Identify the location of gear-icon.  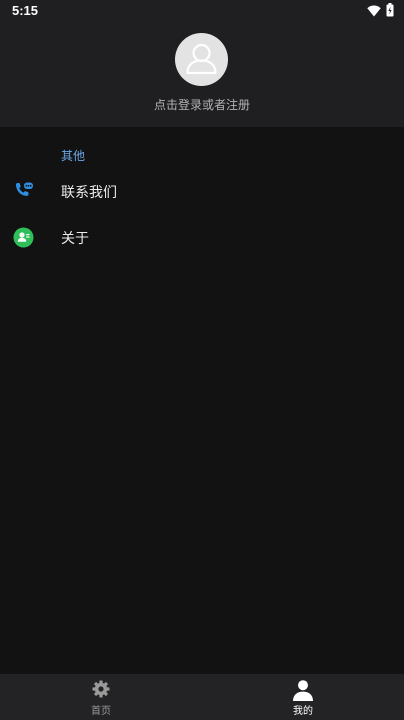
(101, 691).